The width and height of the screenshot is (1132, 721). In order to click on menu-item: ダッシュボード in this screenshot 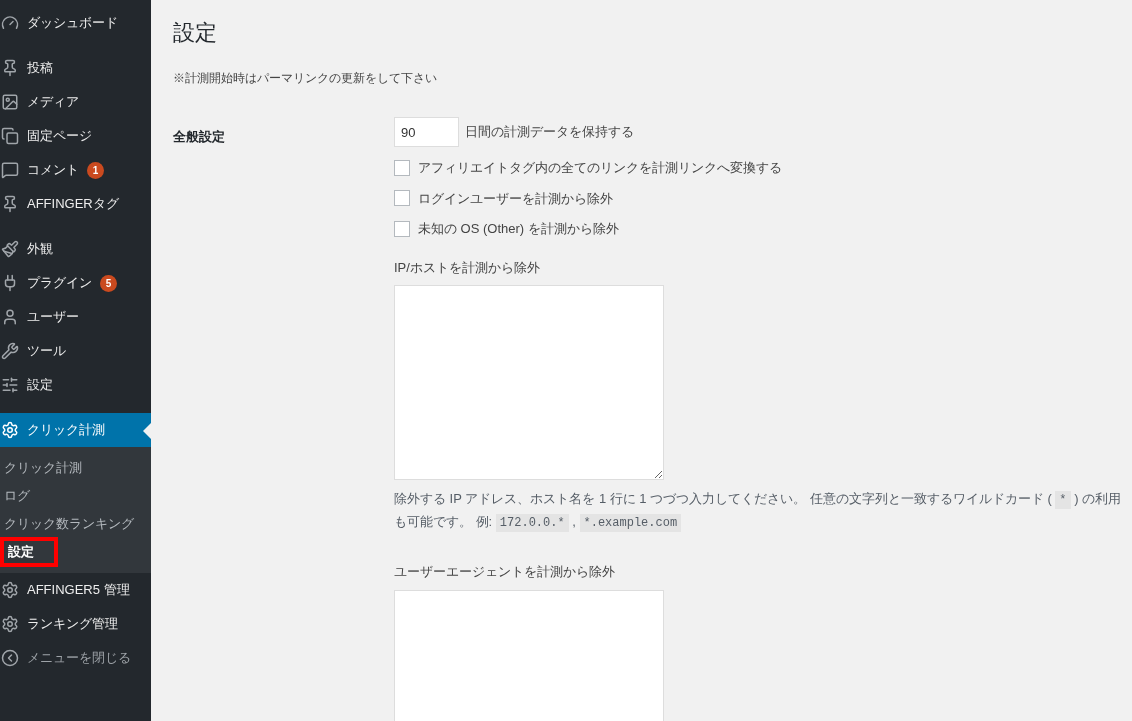, I will do `click(75, 23)`.